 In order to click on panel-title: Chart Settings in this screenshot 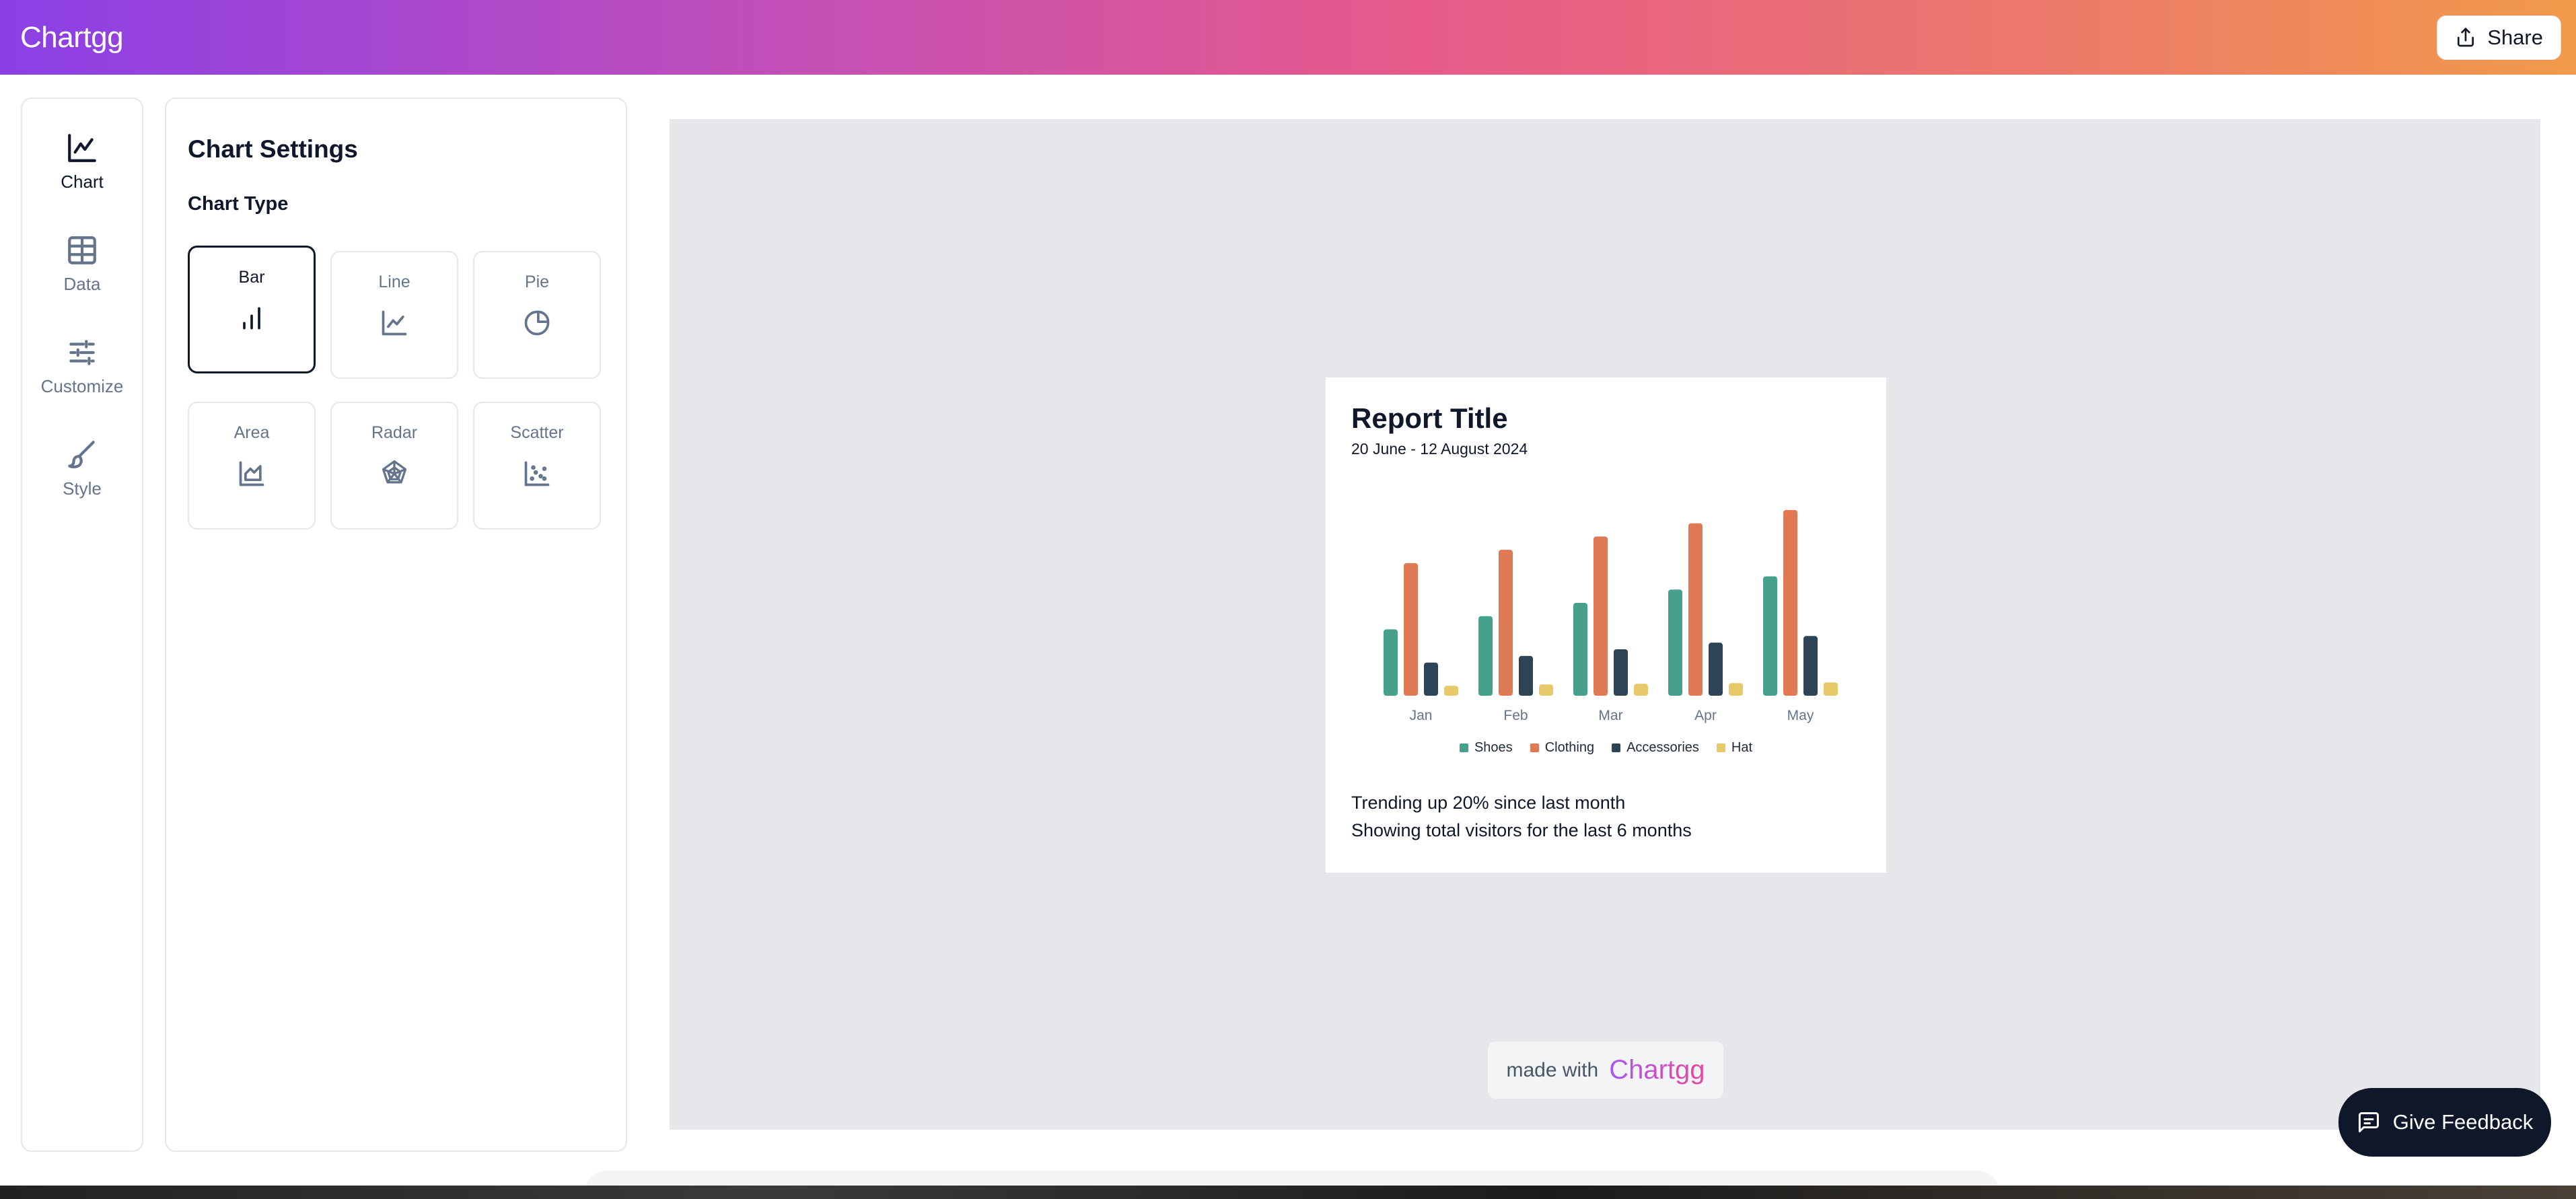, I will do `click(273, 149)`.